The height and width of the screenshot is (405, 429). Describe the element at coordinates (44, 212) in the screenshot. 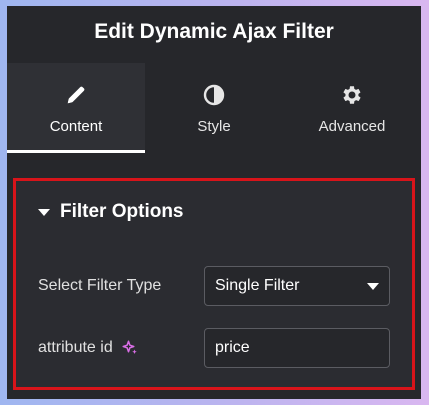

I see `caret-down-icon` at that location.